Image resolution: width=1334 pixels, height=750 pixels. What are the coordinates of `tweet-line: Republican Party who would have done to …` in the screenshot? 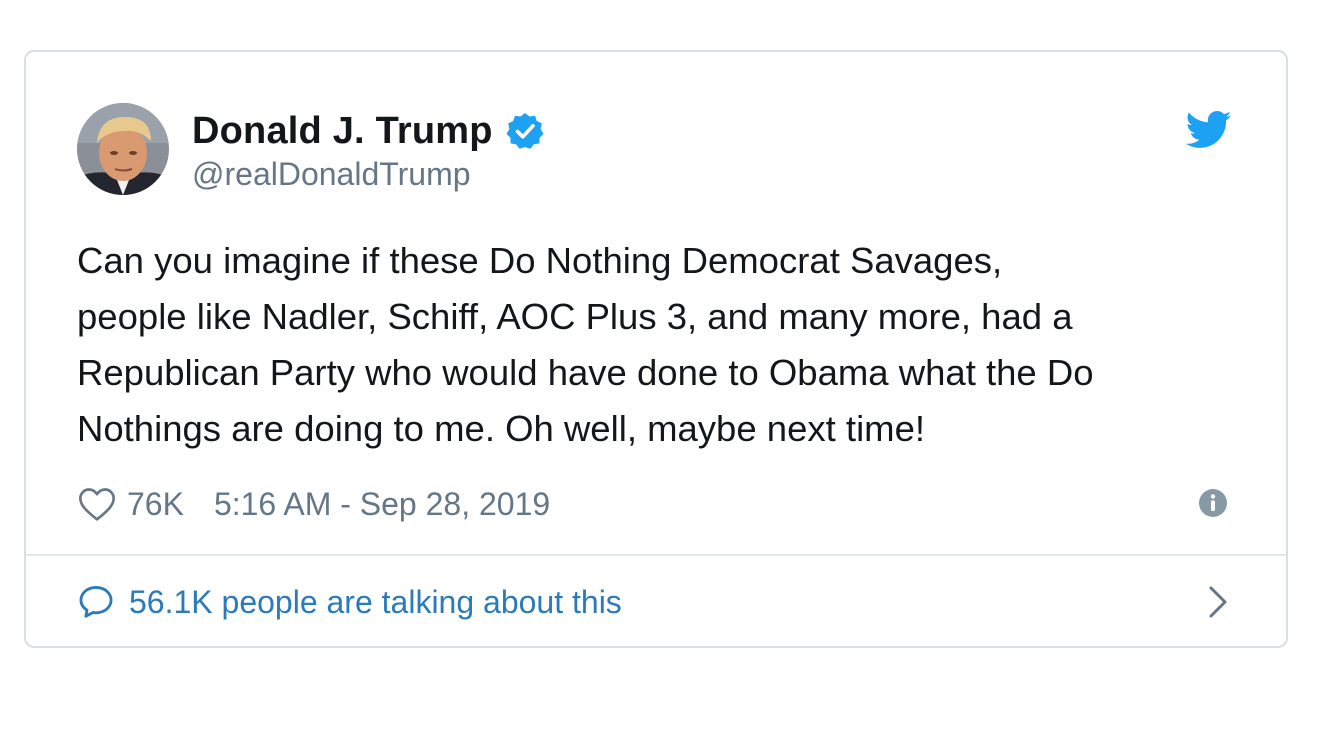 It's located at (585, 372).